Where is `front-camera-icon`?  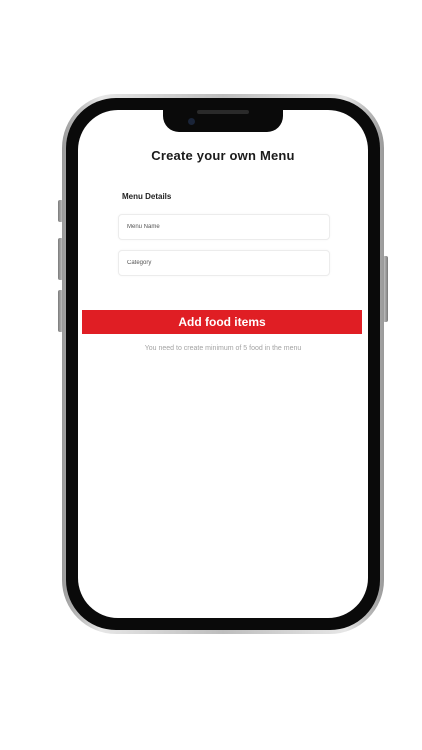 front-camera-icon is located at coordinates (191, 121).